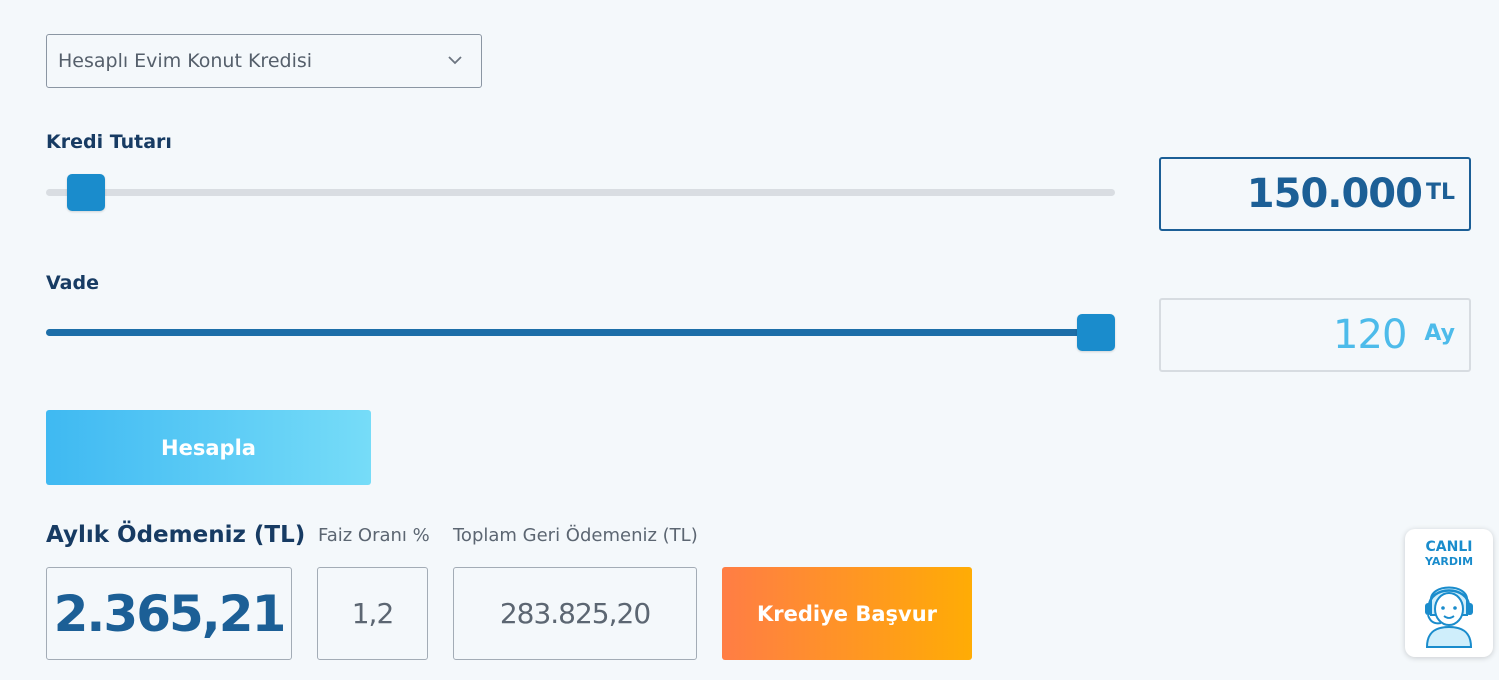 The height and width of the screenshot is (680, 1499). Describe the element at coordinates (1096, 332) in the screenshot. I see `term-slider-thumb` at that location.